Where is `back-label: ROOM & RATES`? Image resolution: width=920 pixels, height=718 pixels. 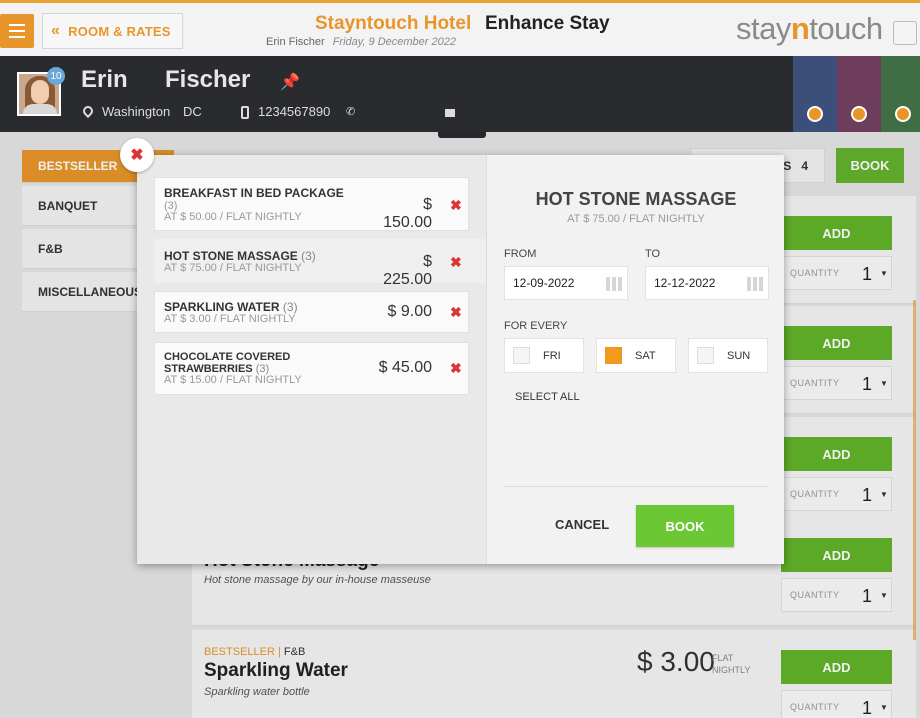
back-label: ROOM & RATES is located at coordinates (119, 31).